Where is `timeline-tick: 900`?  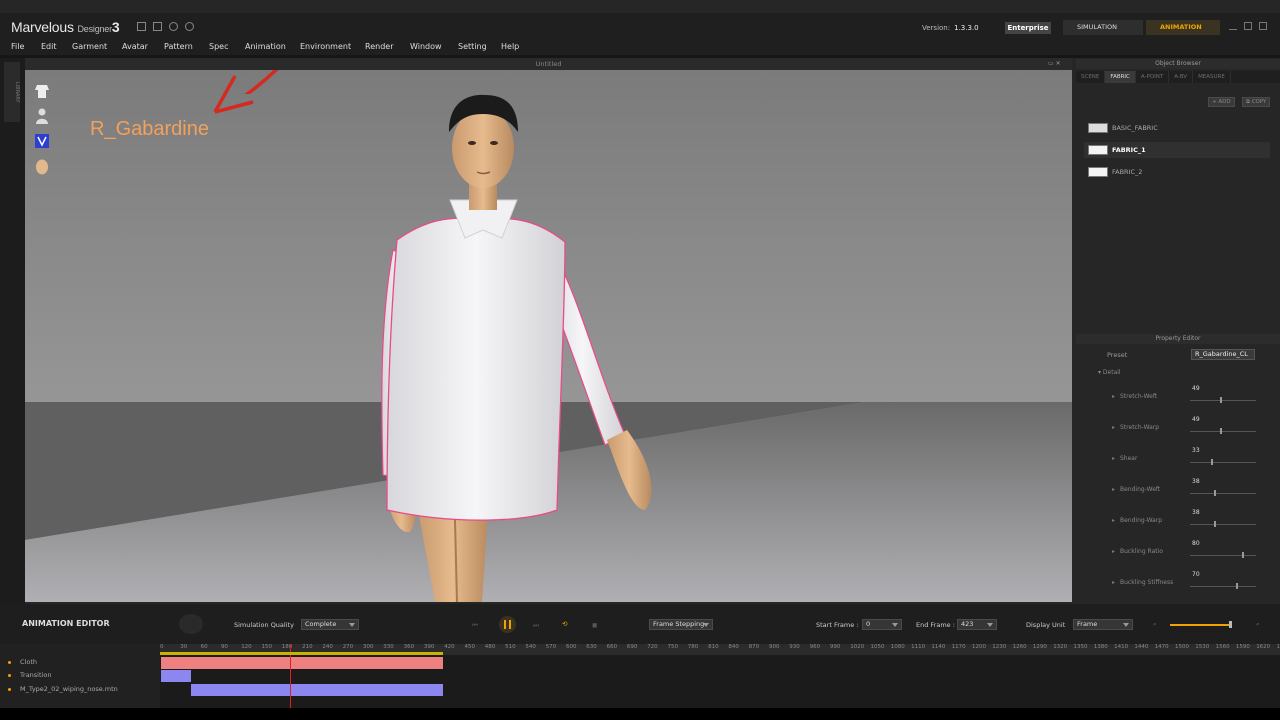
timeline-tick: 900 is located at coordinates (774, 647).